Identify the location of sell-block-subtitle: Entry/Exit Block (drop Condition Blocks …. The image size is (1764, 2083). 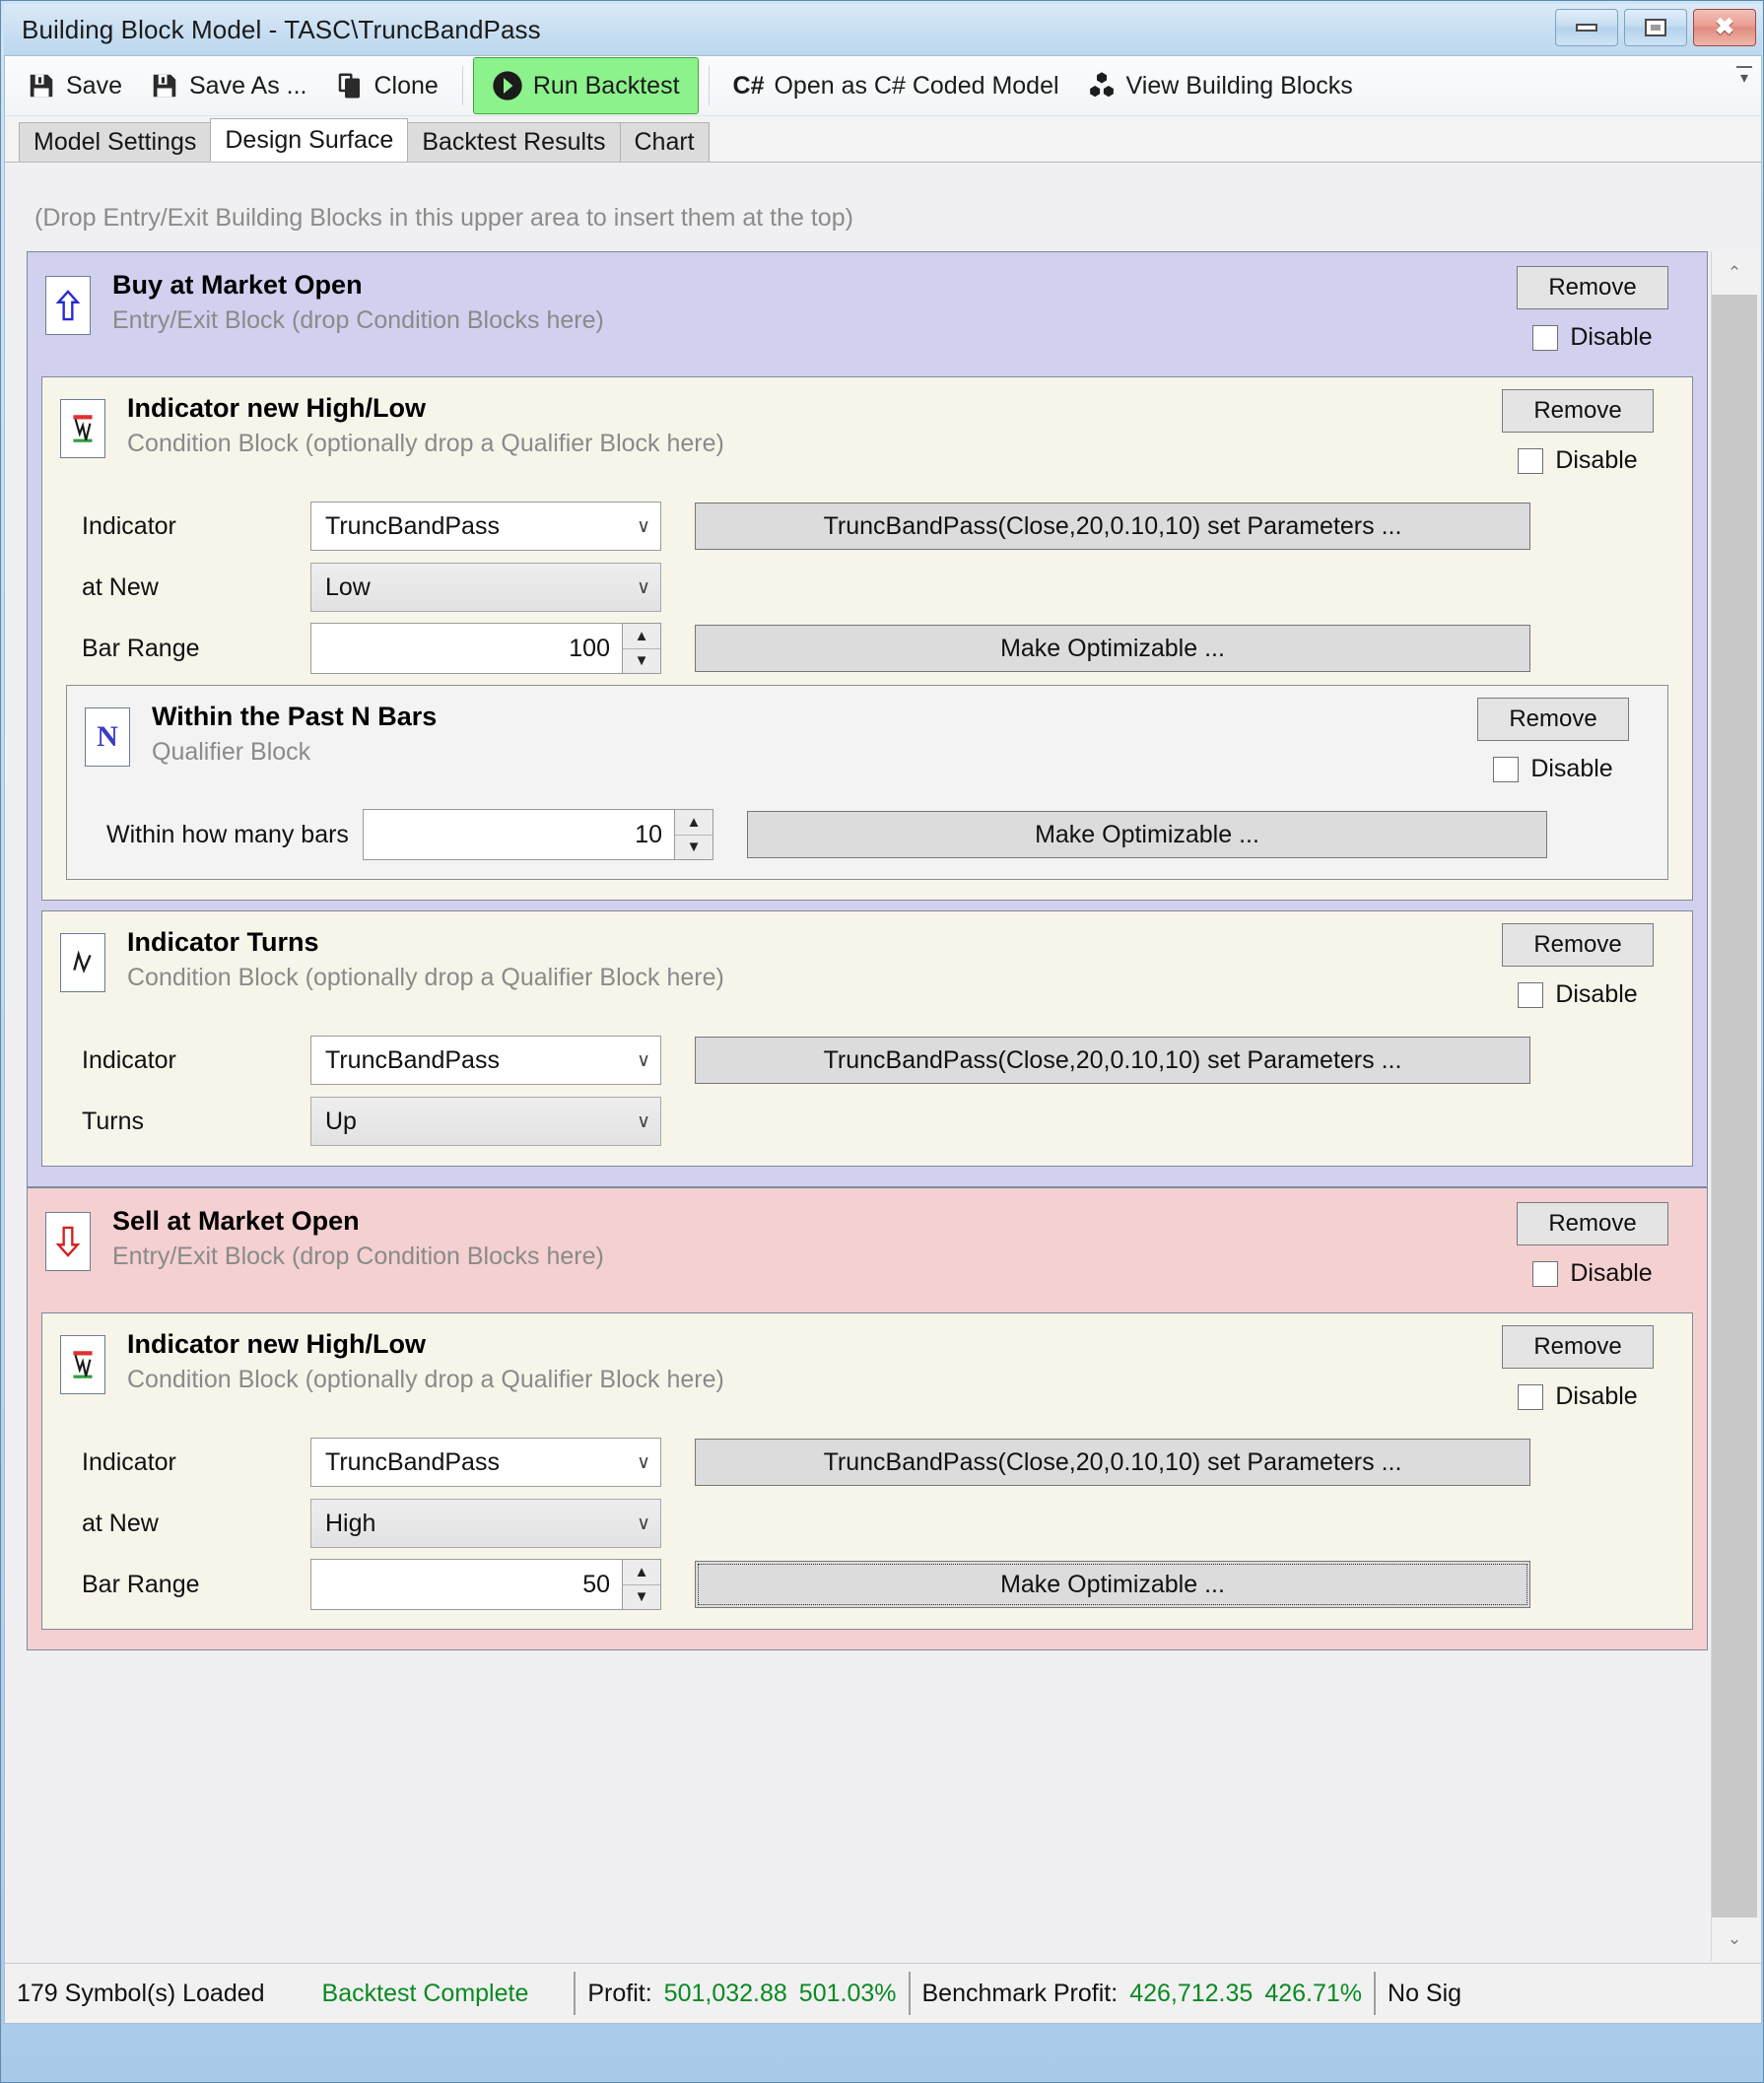
(358, 1257).